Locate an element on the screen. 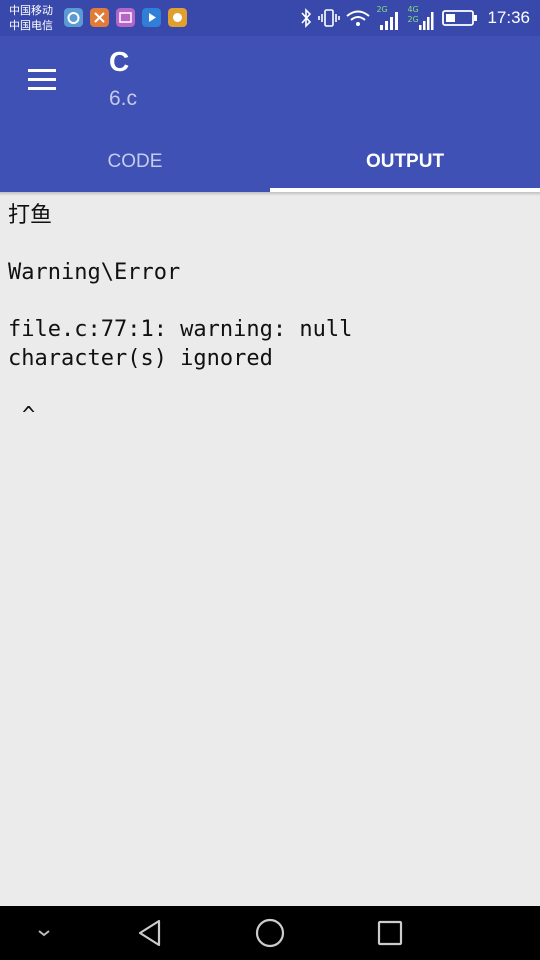 The width and height of the screenshot is (540, 960). page-title: C is located at coordinates (119, 61).